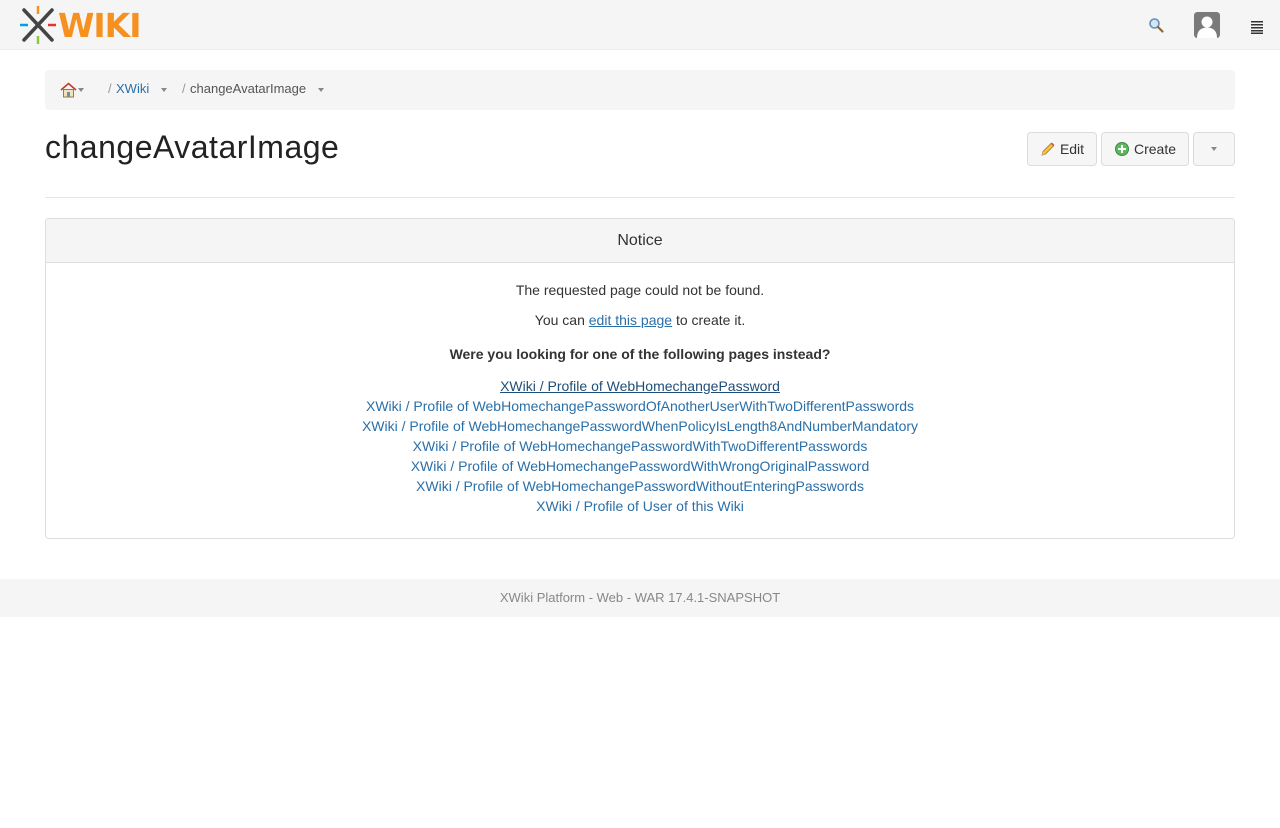 Image resolution: width=1280 pixels, height=828 pixels. I want to click on xwiki-logo: WIKI, so click(81, 25).